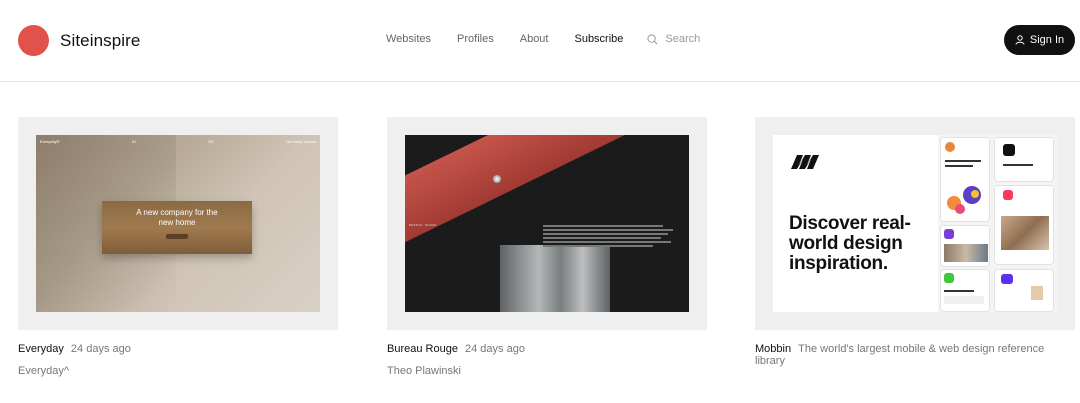 The width and height of the screenshot is (1080, 403). I want to click on search-placeholder: Search, so click(683, 39).